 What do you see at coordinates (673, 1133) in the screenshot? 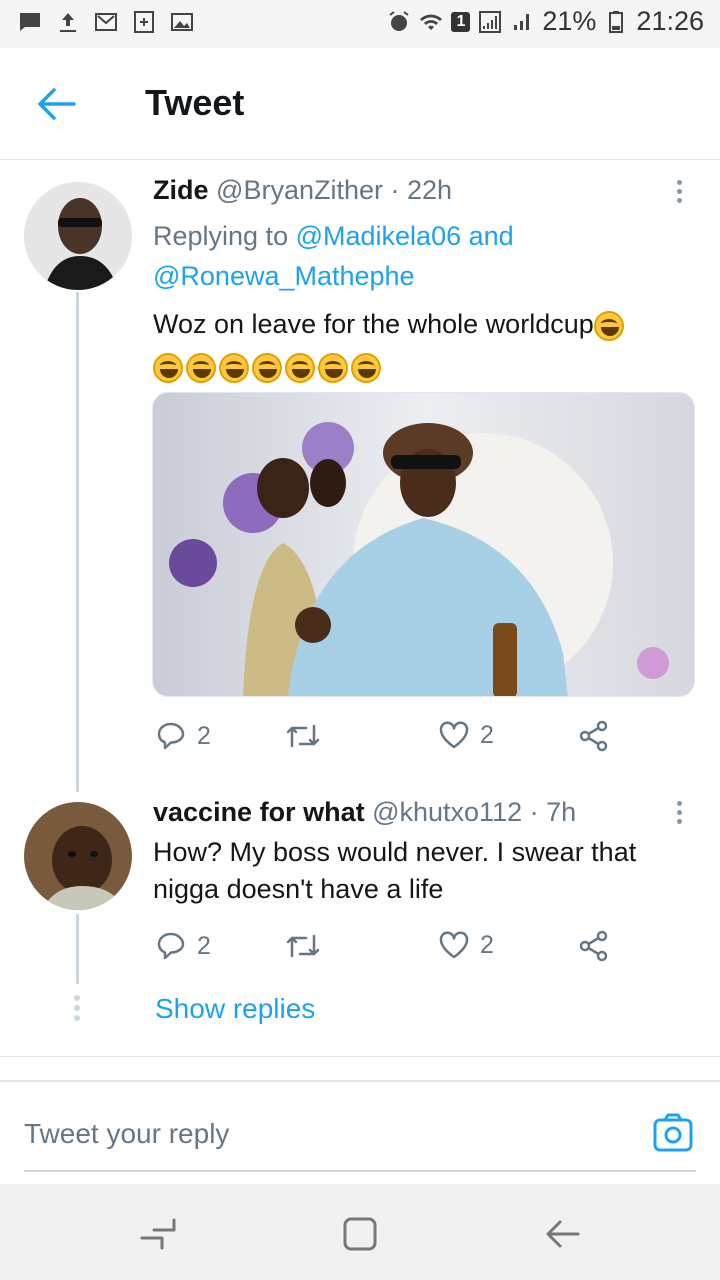
I see `camera-icon` at bounding box center [673, 1133].